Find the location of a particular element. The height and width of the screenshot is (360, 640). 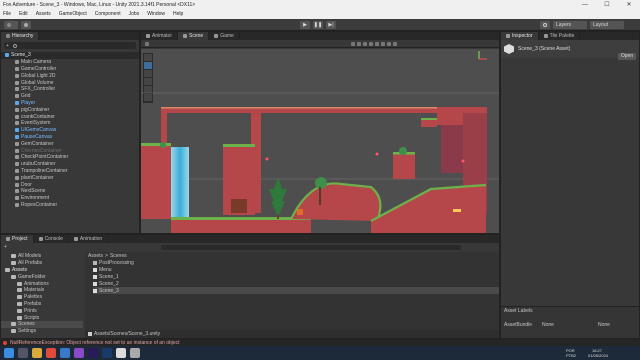

tab-console: Console is located at coordinates (51, 239).